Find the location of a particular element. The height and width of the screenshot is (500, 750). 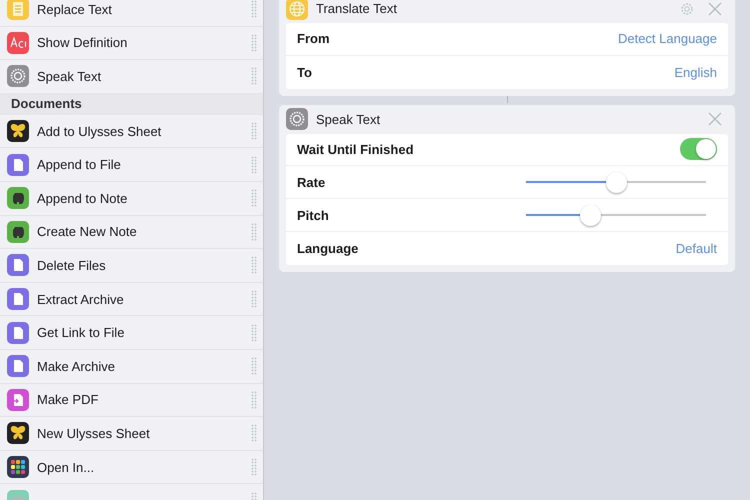

settings-icon is located at coordinates (687, 9).